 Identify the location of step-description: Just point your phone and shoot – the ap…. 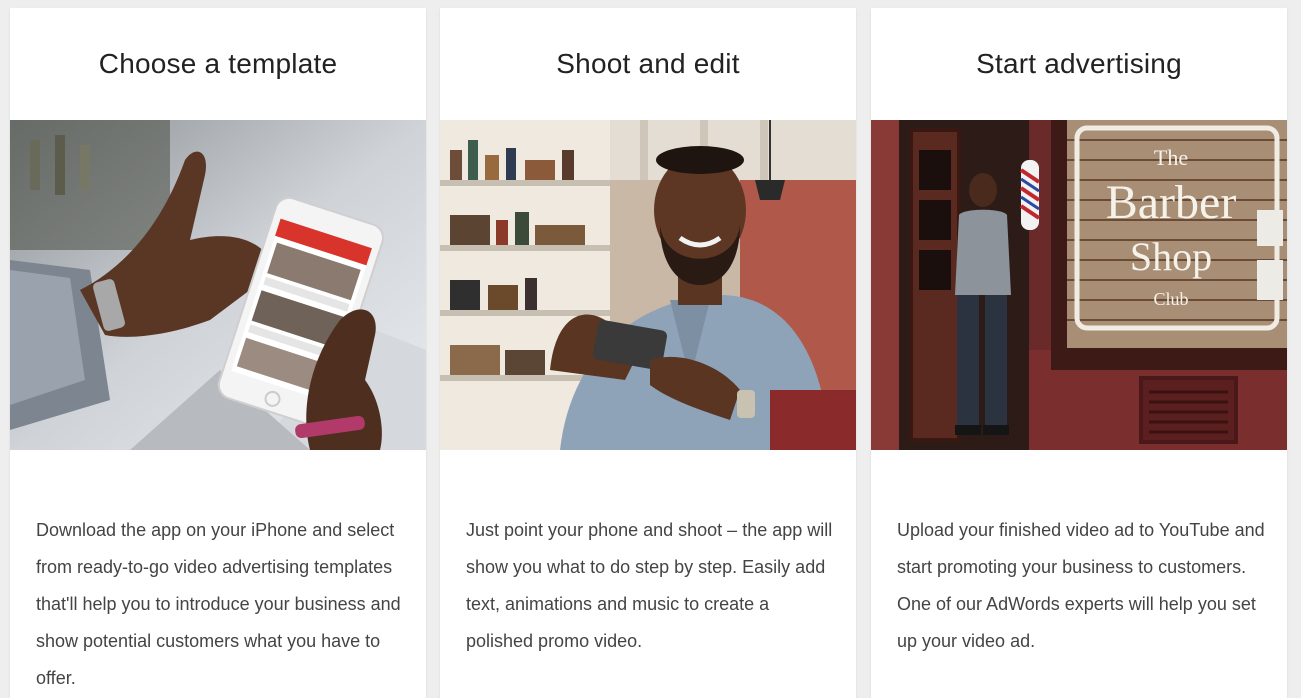
(649, 585).